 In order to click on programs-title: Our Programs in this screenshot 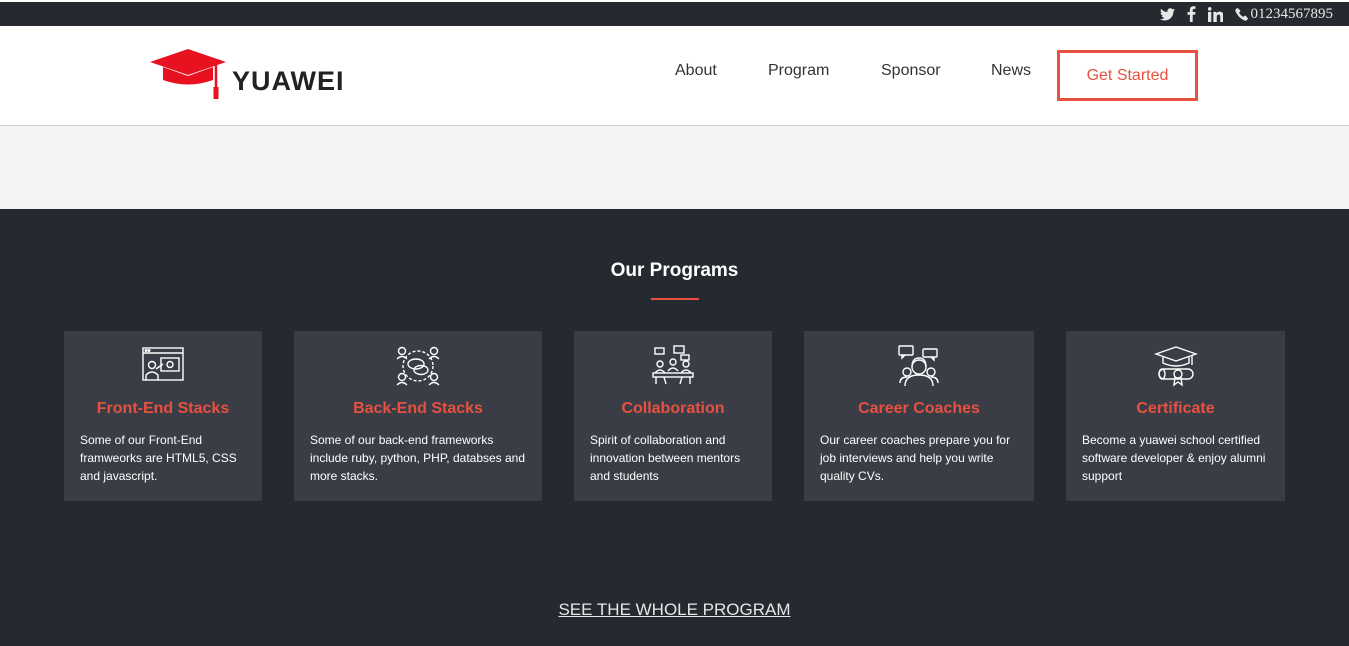, I will do `click(674, 270)`.